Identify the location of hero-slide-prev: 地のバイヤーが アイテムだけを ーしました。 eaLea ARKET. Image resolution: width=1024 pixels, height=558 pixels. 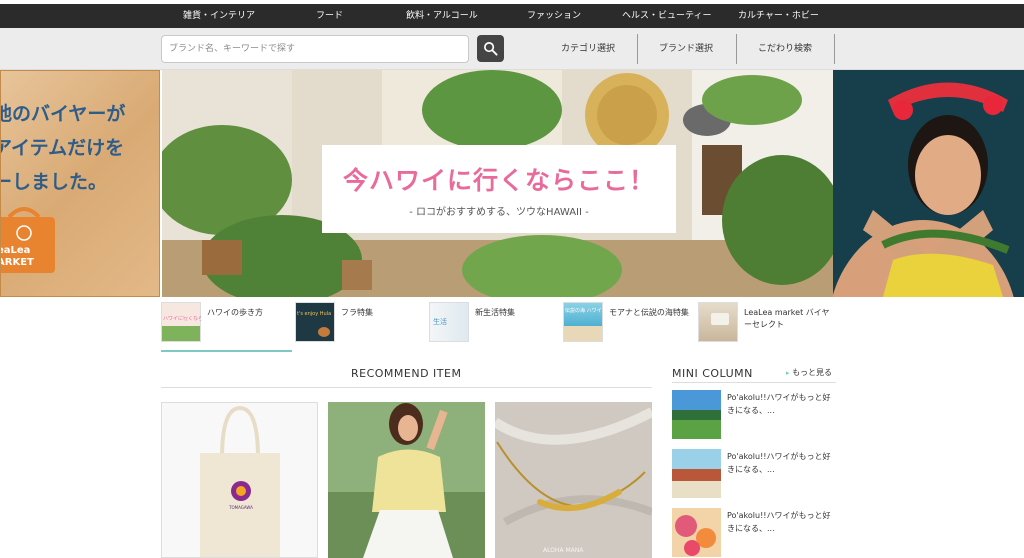
(80, 183).